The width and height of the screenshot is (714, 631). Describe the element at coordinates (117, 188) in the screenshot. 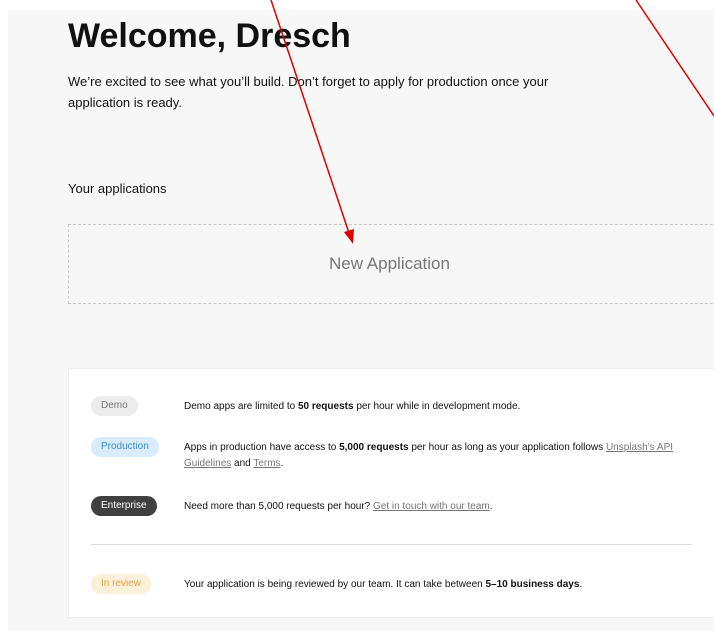

I see `applications-section-label: Your applications` at that location.